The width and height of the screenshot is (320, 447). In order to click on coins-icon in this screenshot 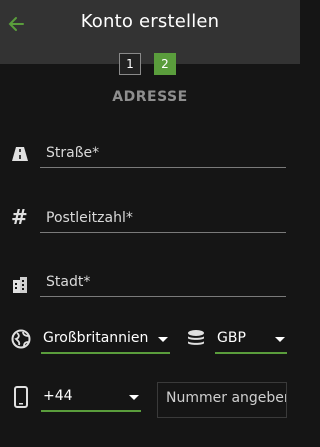, I will do `click(196, 337)`.